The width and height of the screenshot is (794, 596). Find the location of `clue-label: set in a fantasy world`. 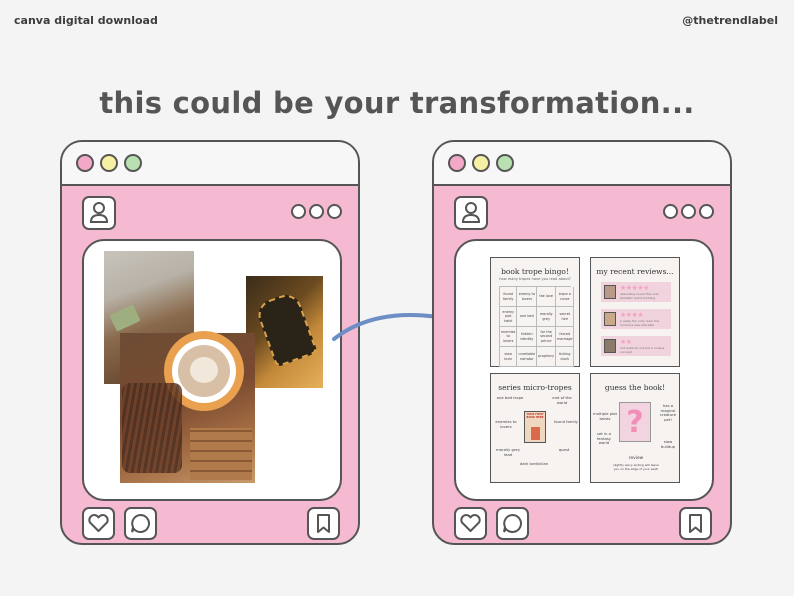

clue-label: set in a fantasy world is located at coordinates (604, 438).